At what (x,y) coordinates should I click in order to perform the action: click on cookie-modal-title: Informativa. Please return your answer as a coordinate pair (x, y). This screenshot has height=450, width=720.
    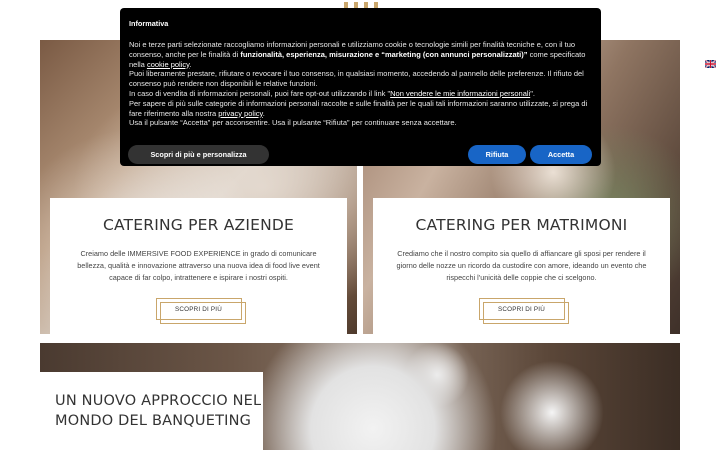
    Looking at the image, I should click on (149, 23).